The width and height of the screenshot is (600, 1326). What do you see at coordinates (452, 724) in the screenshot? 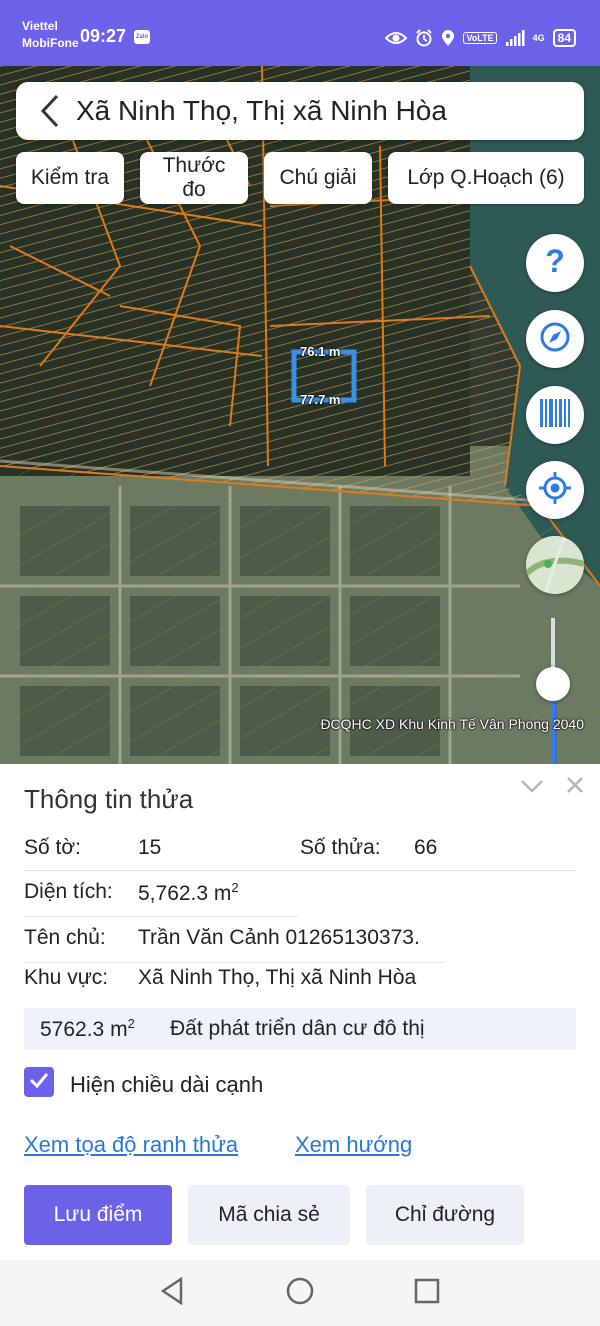
I see `map-attribution: ĐCQHC XD Khu Kinh Tế Vân Phong 2040` at bounding box center [452, 724].